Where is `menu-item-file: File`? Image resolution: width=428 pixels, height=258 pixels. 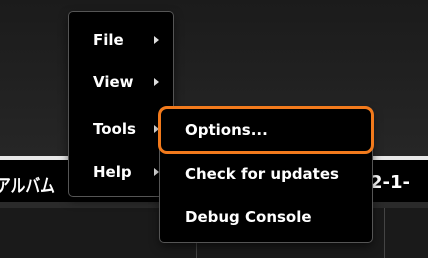
menu-item-file: File is located at coordinates (121, 40).